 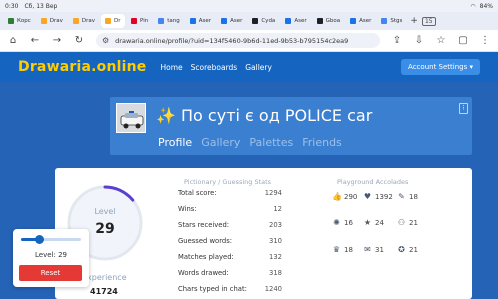 I want to click on account-settings-button: Account Settings ▾, so click(x=440, y=67).